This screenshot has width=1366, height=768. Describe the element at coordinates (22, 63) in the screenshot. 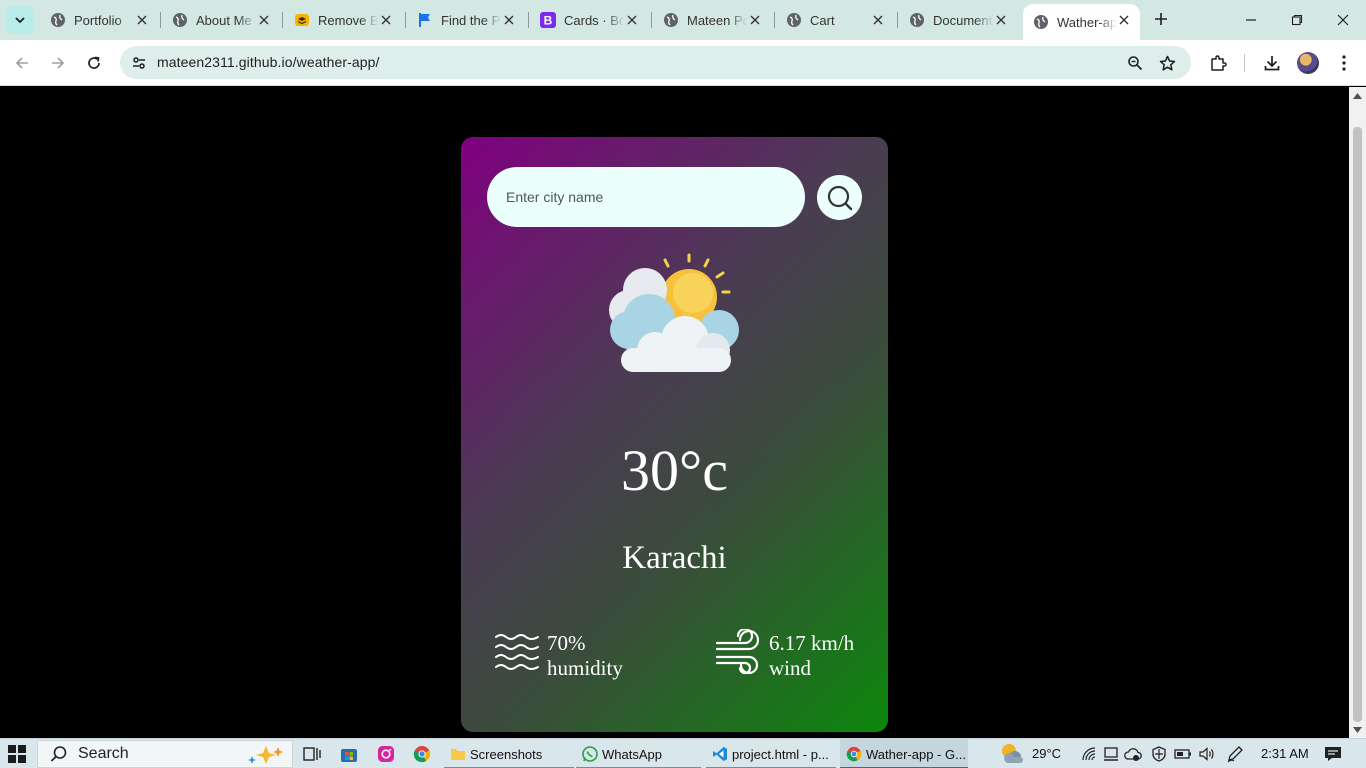

I see `back-button` at that location.